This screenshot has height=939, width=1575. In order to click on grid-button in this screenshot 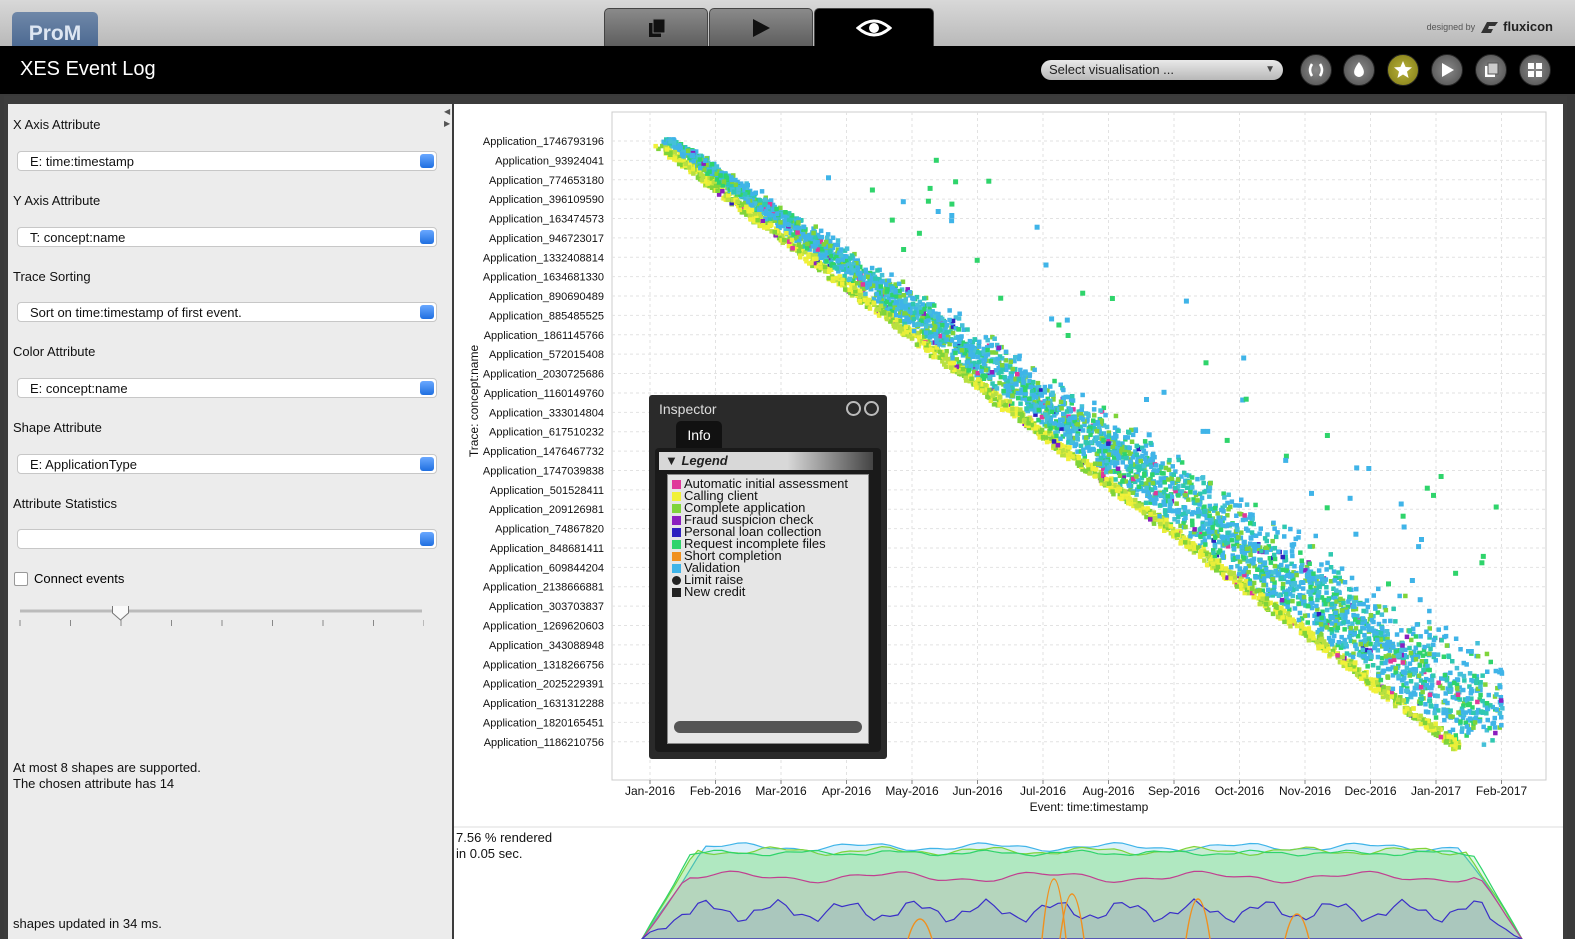, I will do `click(1535, 70)`.